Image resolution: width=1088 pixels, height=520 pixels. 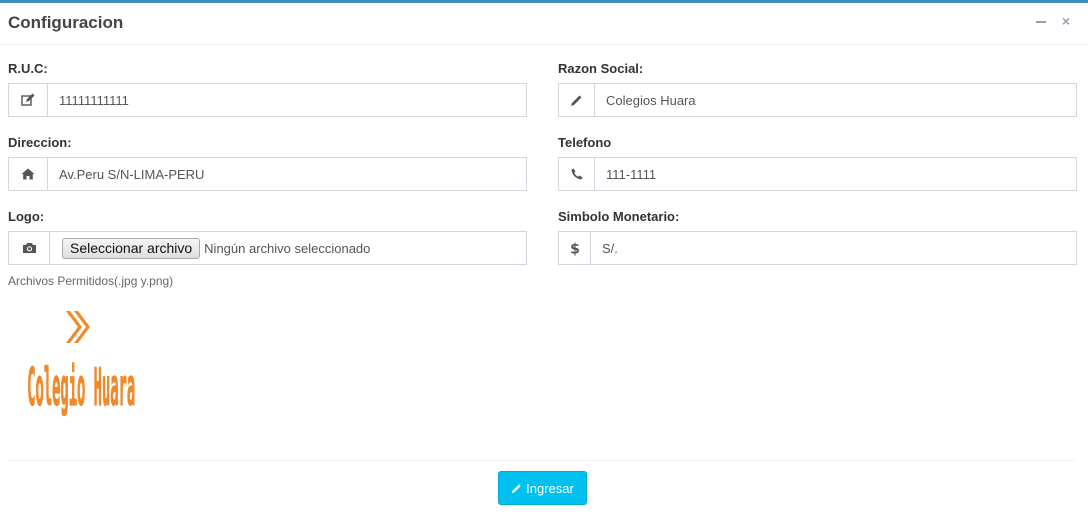 I want to click on telefono-input: 111-1111, so click(x=625, y=174).